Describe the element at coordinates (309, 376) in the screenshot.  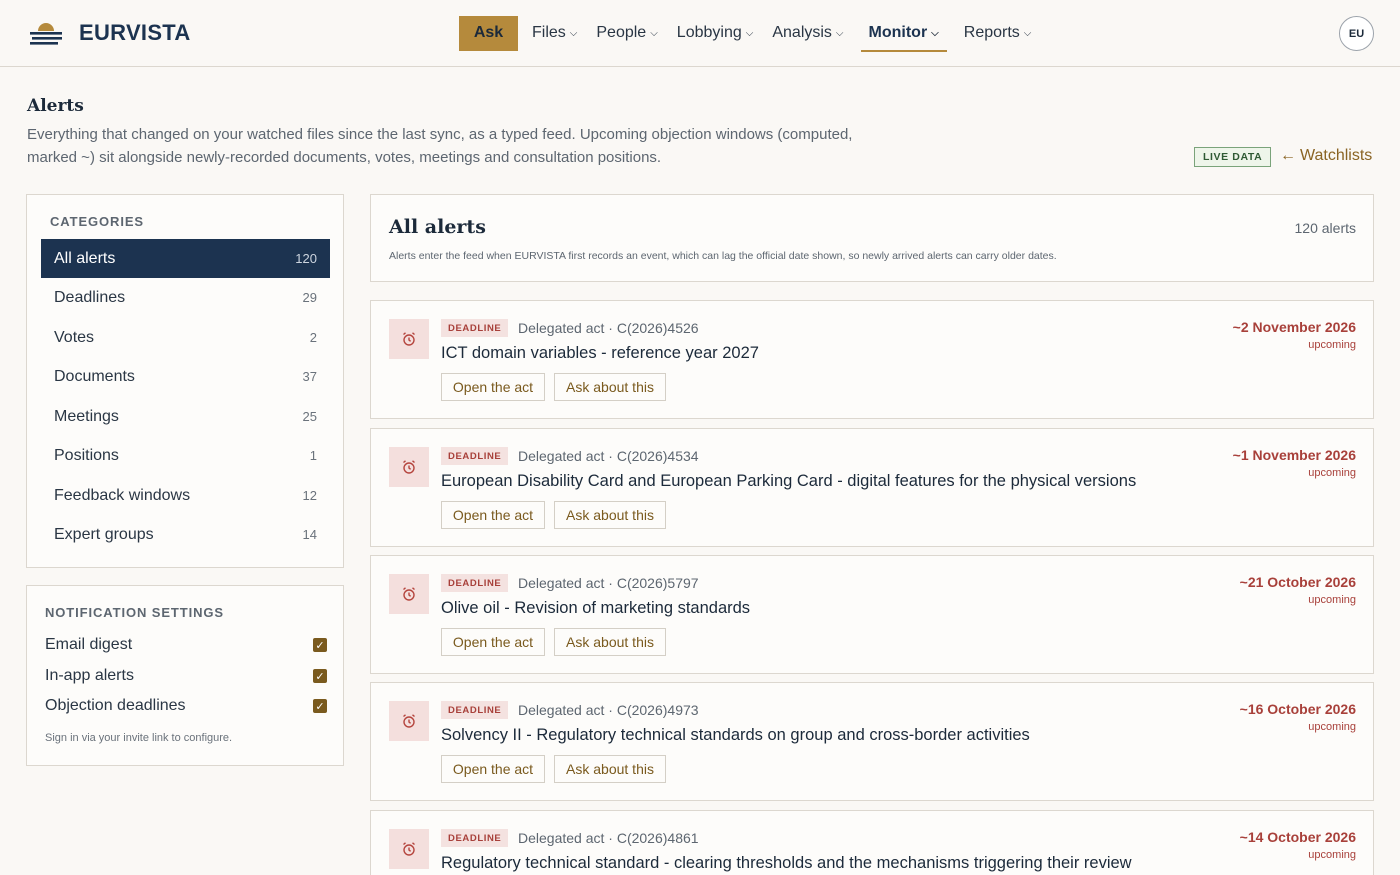
I see `category-count: 37` at that location.